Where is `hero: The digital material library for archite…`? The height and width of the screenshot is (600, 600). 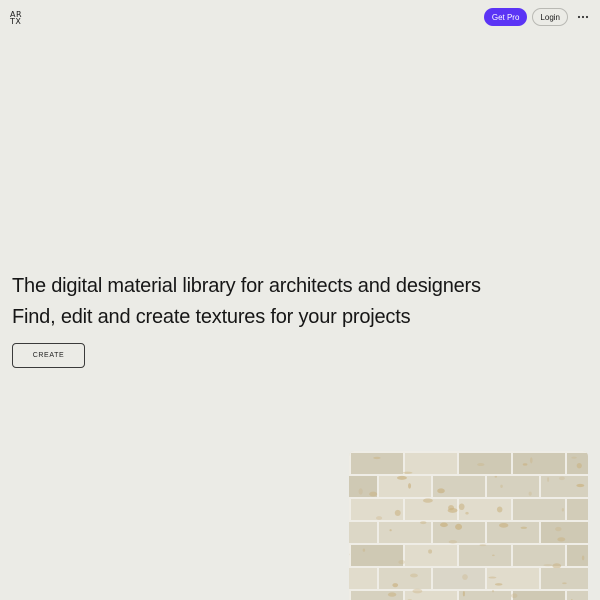
hero: The digital material library for archite… is located at coordinates (246, 303).